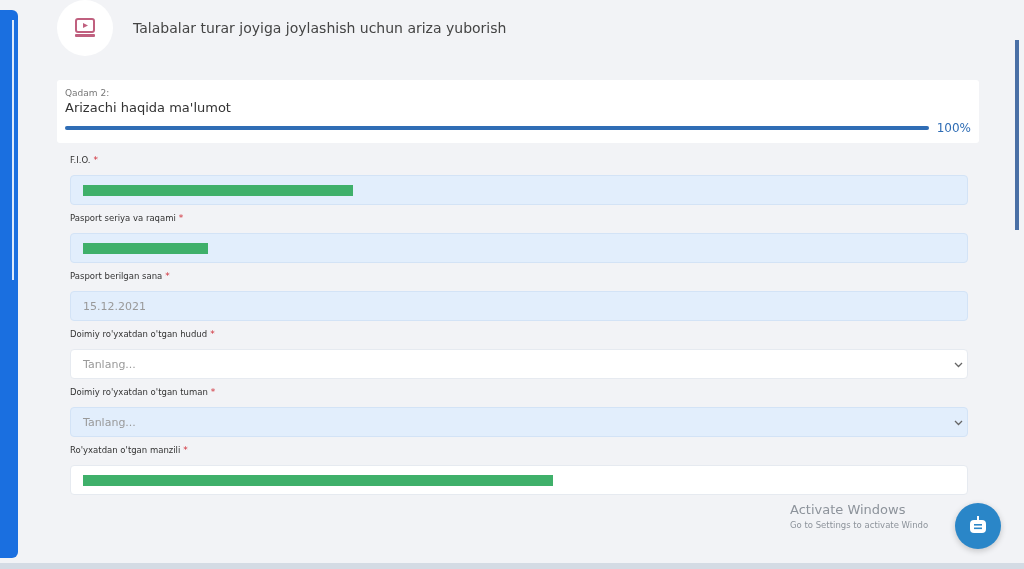 This screenshot has height=569, width=1024. I want to click on field-label: Doimiy ro'yxatdan o'tgan tuman, so click(139, 392).